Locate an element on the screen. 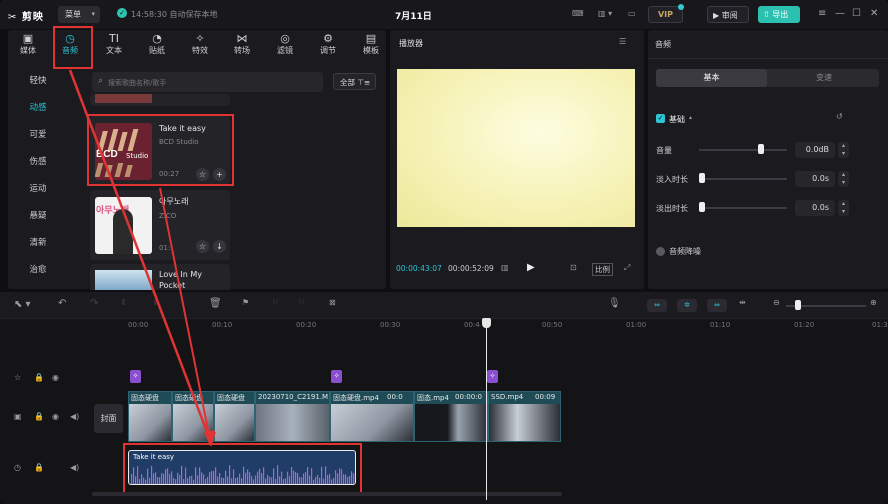 This screenshot has width=888, height=504. drag-arrow is located at coordinates (142, 258).